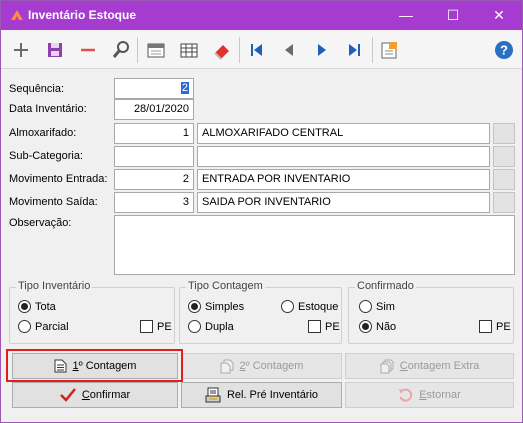 The height and width of the screenshot is (423, 523). I want to click on tipo-parcial-radio: Parcial, so click(43, 326).